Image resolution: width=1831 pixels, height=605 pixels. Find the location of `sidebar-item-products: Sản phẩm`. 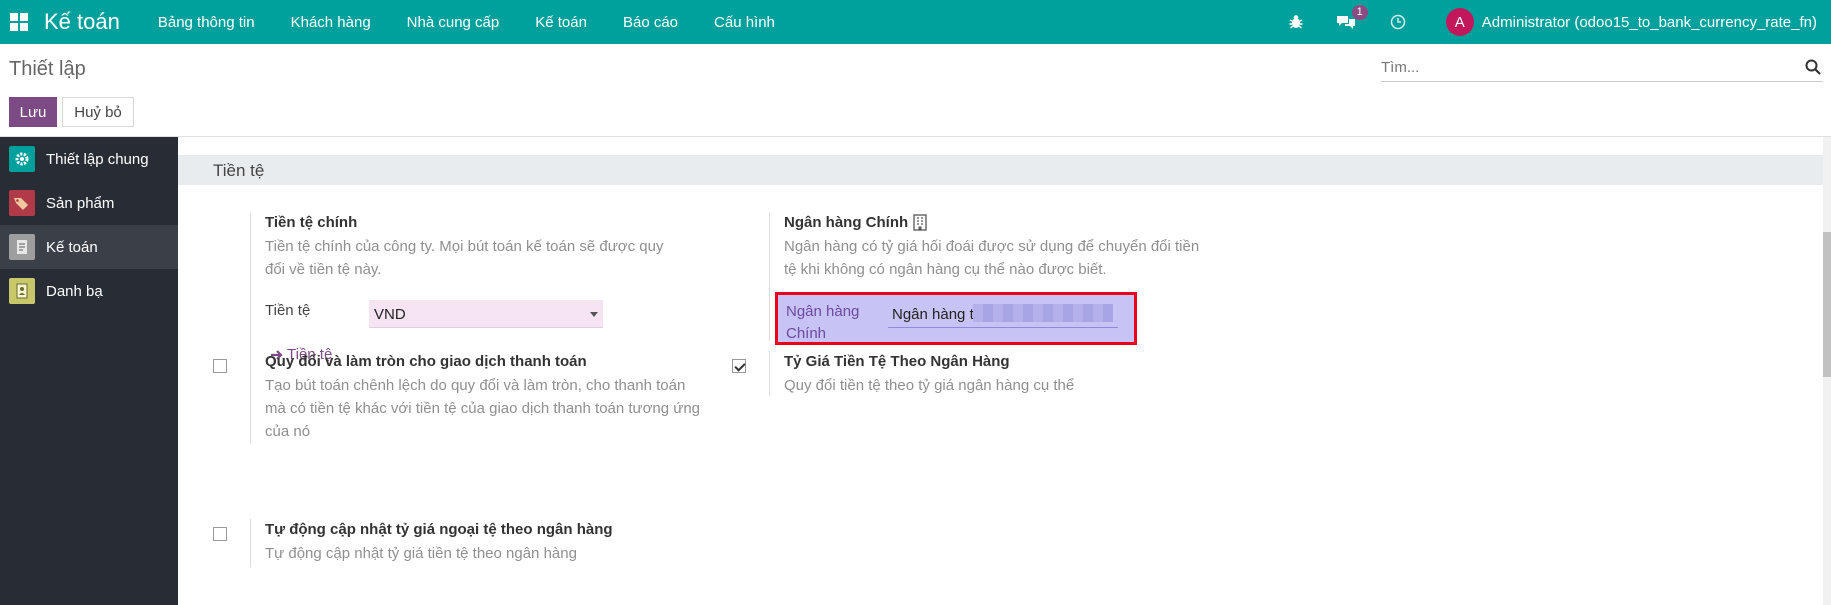

sidebar-item-products: Sản phẩm is located at coordinates (89, 203).